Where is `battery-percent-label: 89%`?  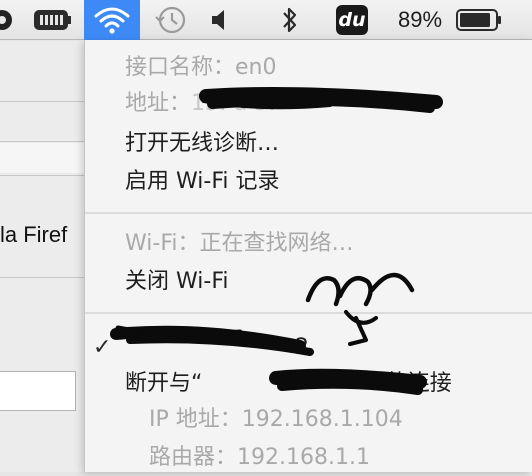
battery-percent-label: 89% is located at coordinates (420, 19).